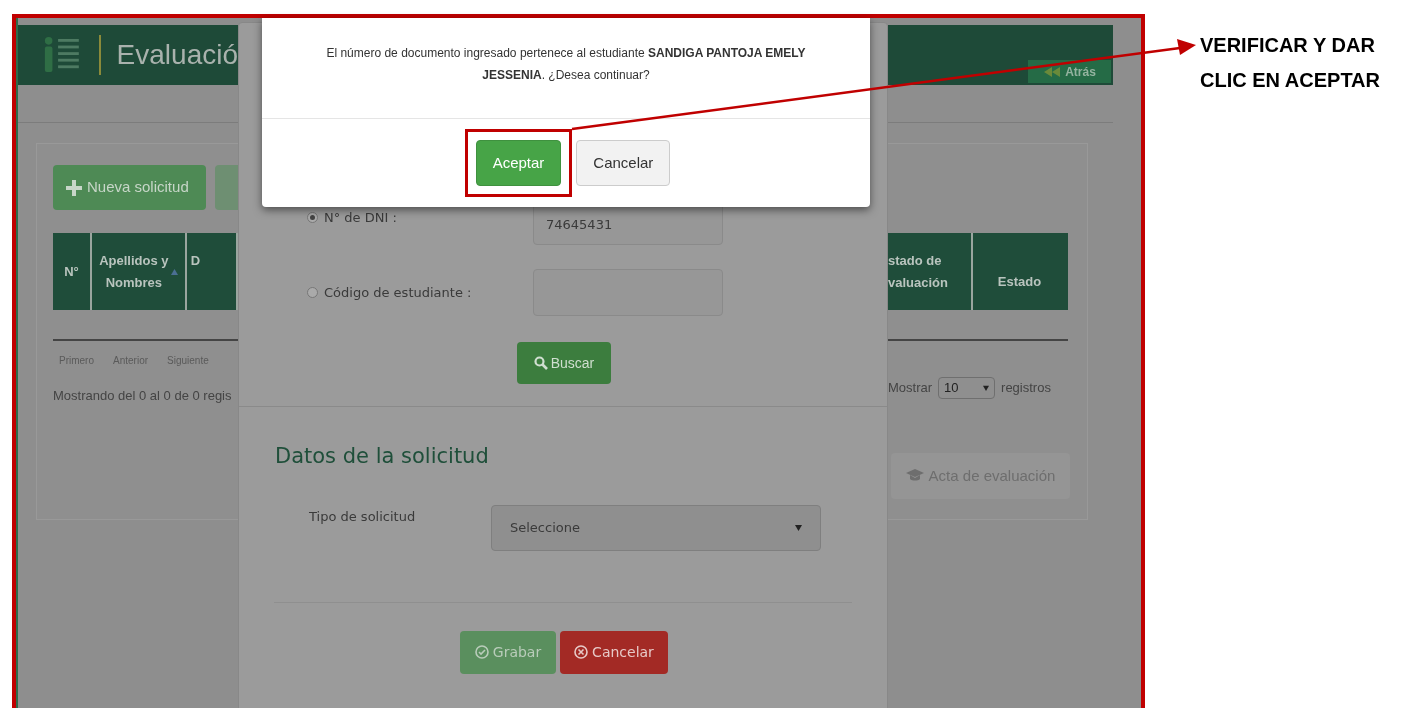 This screenshot has width=1413, height=708. Describe the element at coordinates (74, 187) in the screenshot. I see `plus-icon` at that location.